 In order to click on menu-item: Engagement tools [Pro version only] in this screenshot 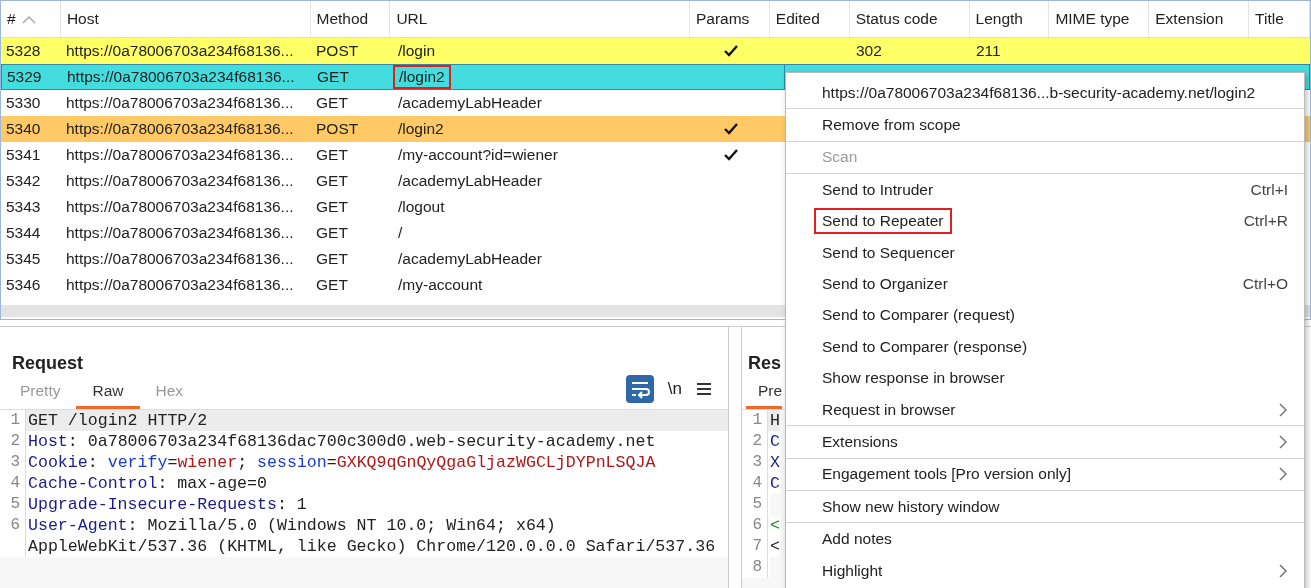, I will do `click(1045, 474)`.